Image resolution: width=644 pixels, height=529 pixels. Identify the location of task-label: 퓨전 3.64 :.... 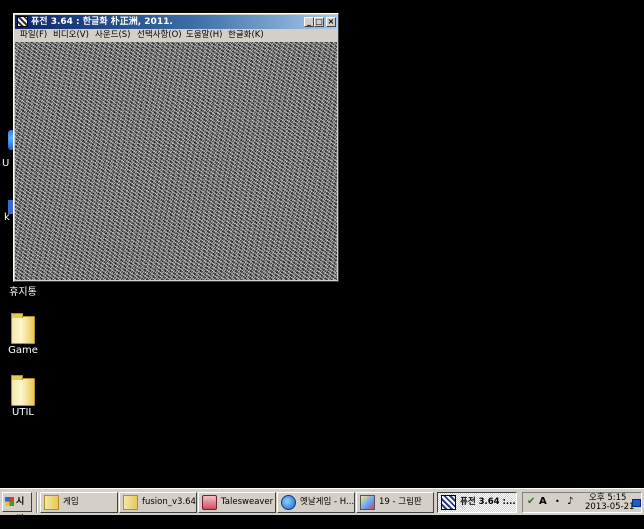
(488, 502).